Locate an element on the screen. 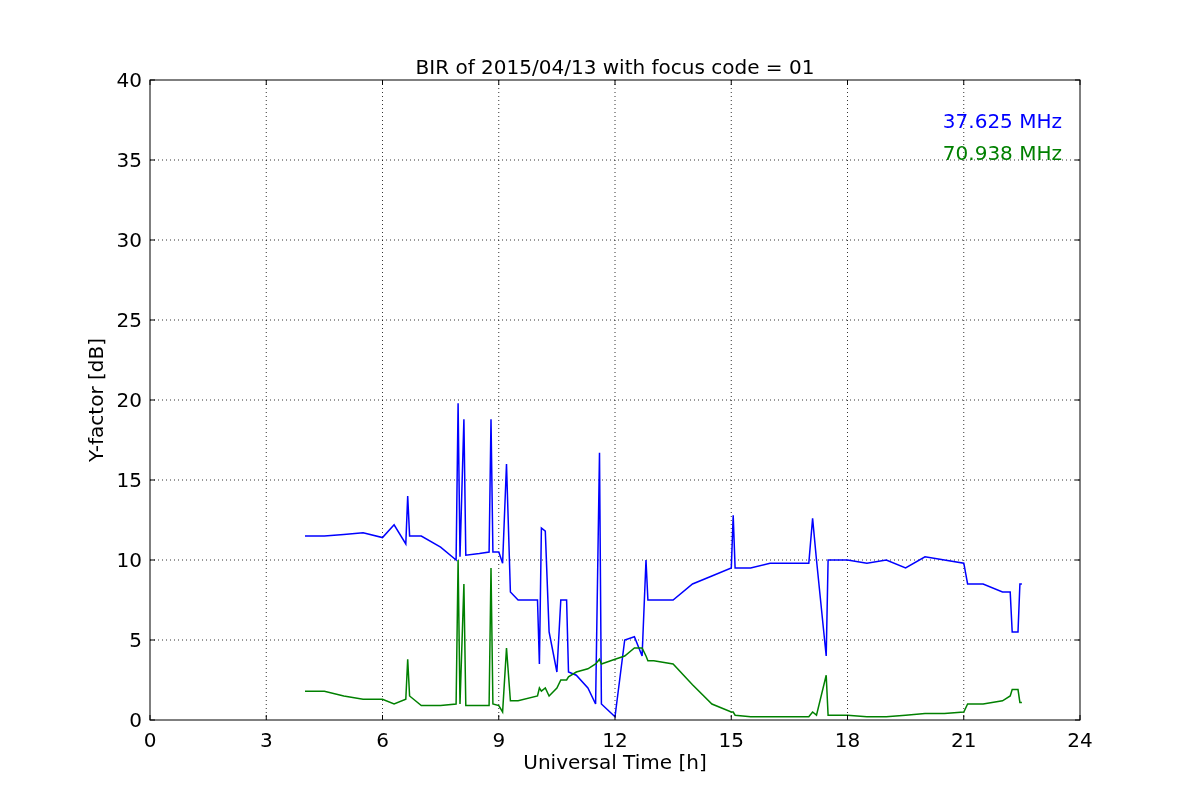 The width and height of the screenshot is (1200, 800). tick-label: 24 is located at coordinates (1080, 740).